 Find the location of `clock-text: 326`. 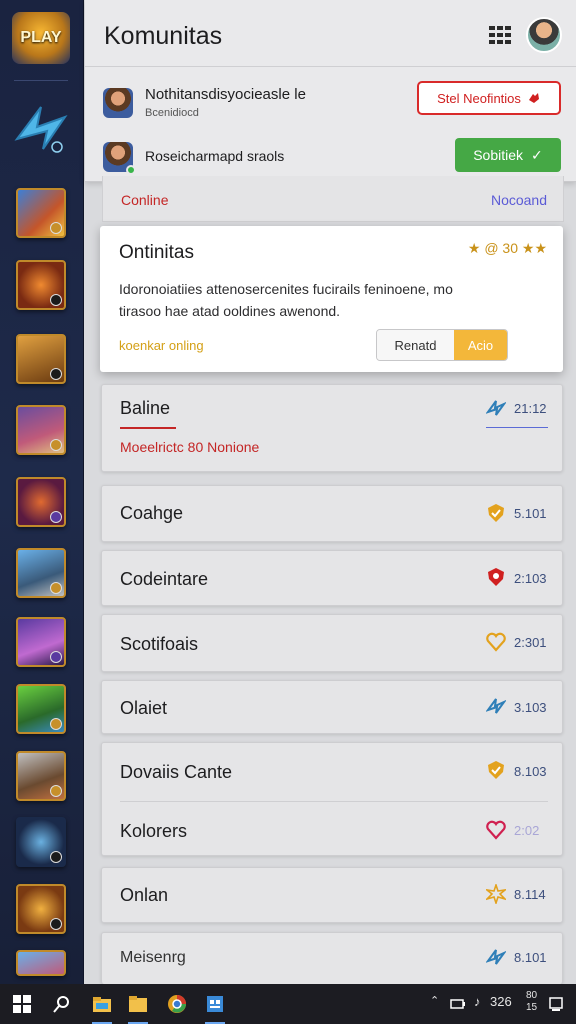

clock-text: 326 is located at coordinates (501, 1001).